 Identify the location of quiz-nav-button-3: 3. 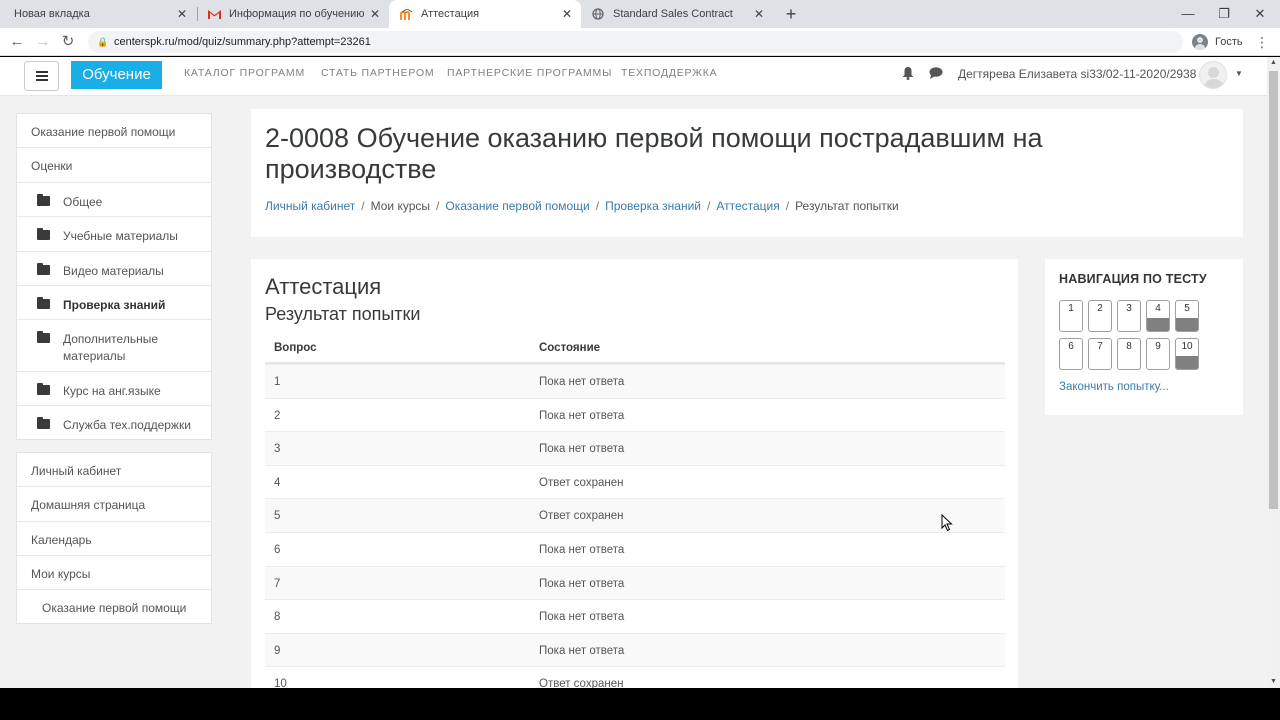
(1129, 316).